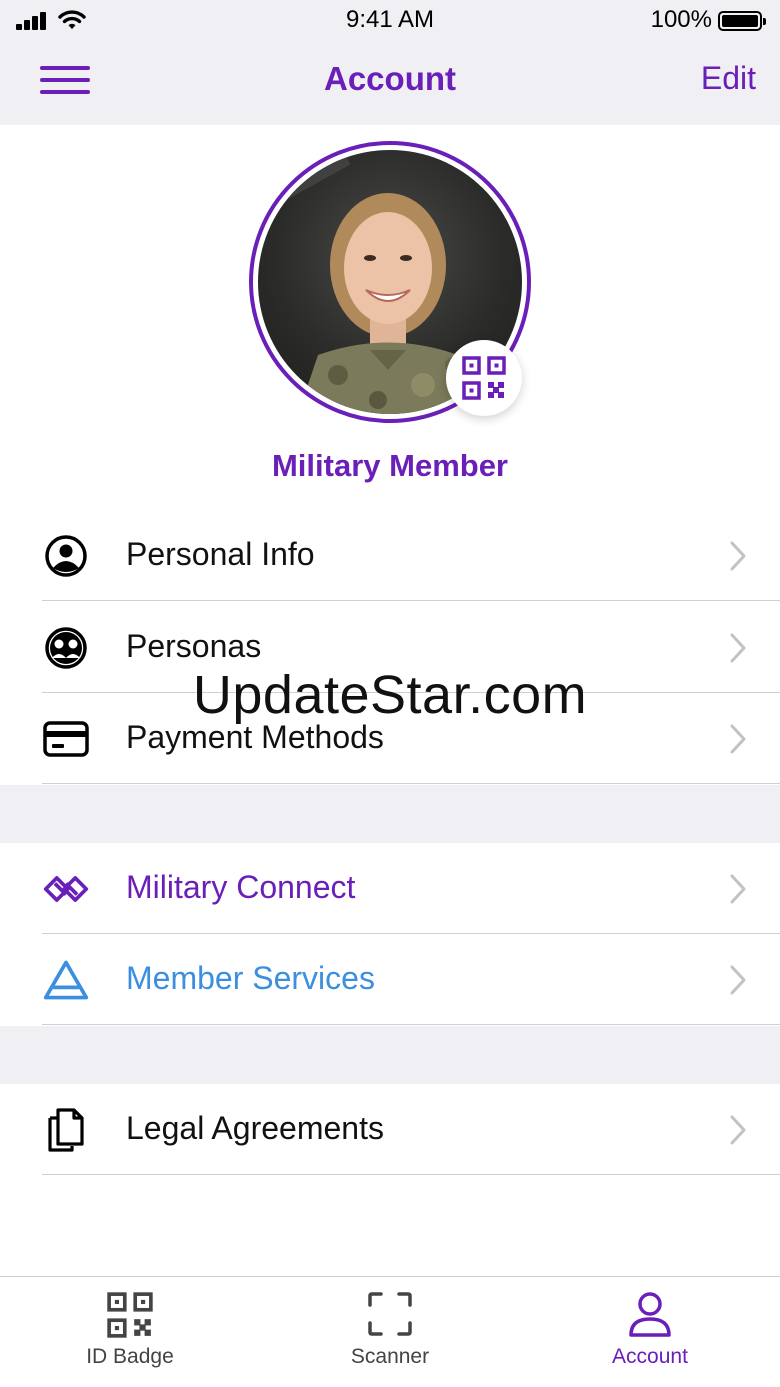 This screenshot has width=780, height=1387. Describe the element at coordinates (390, 1314) in the screenshot. I see `scanner-frame-icon` at that location.